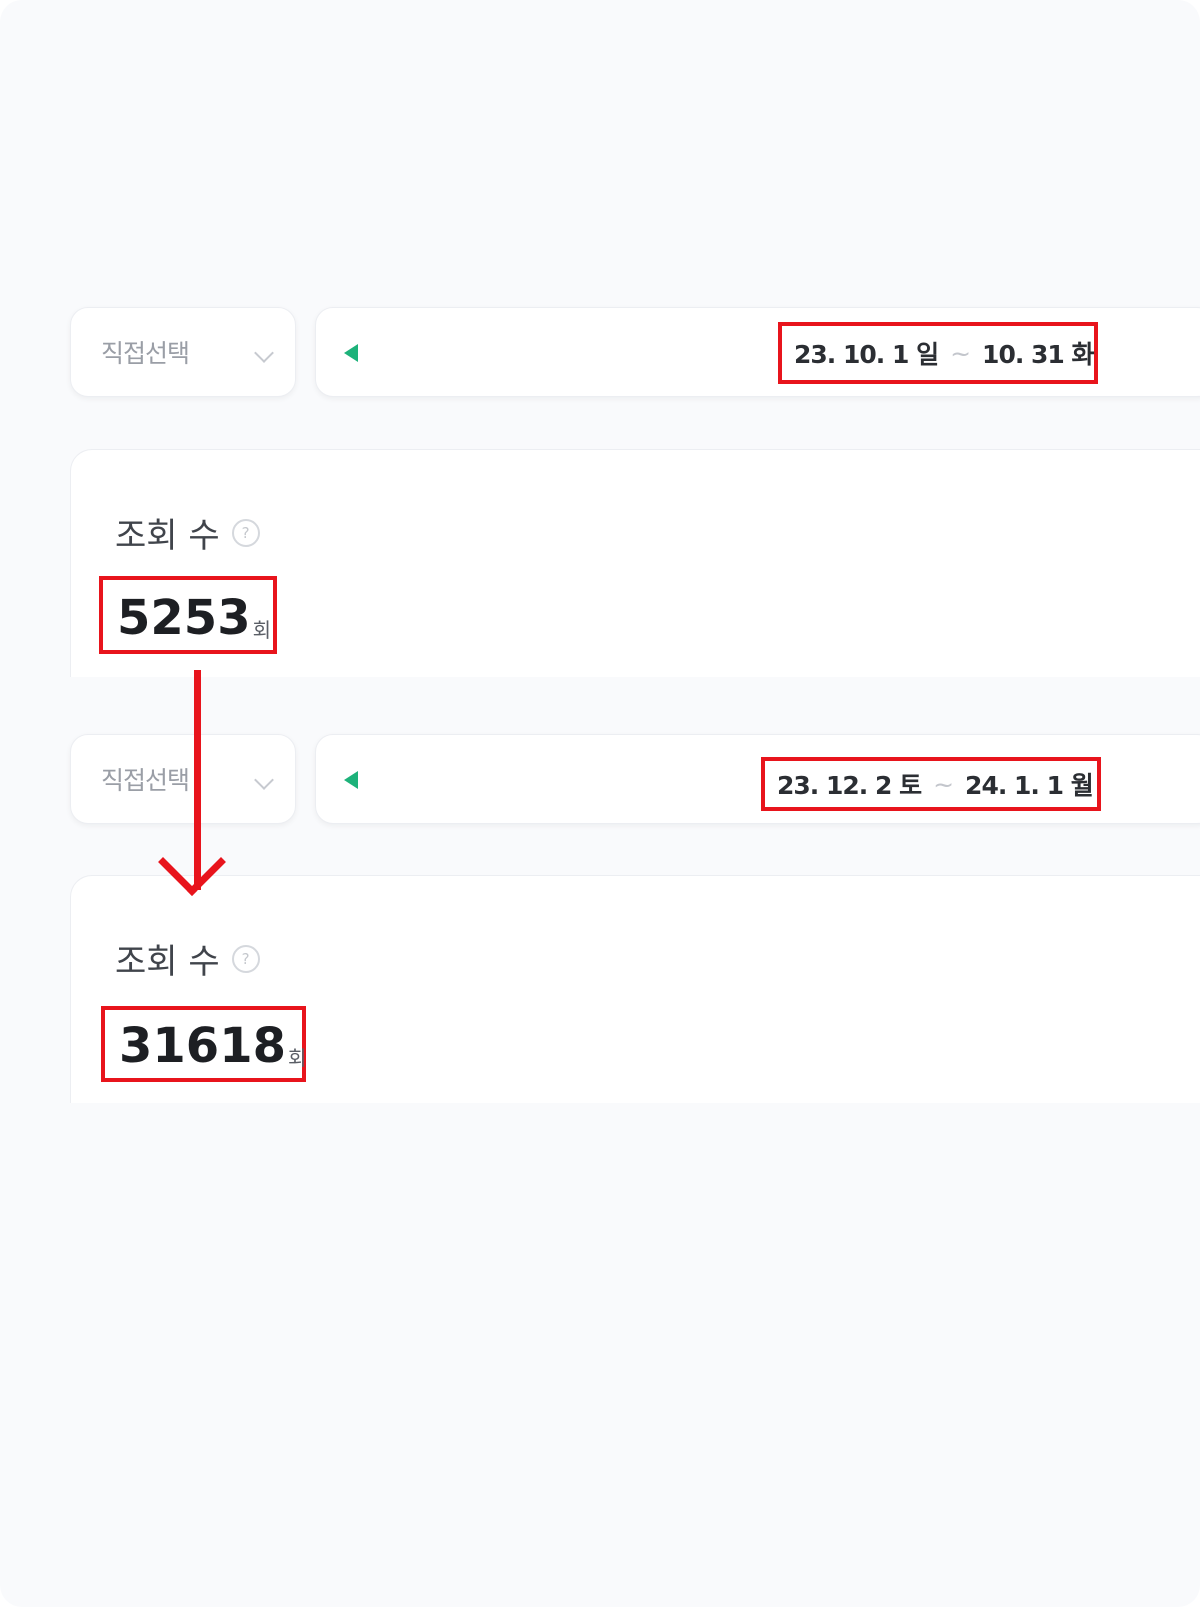 Image resolution: width=1200 pixels, height=1607 pixels. What do you see at coordinates (184, 618) in the screenshot?
I see `stat-value: 5253` at bounding box center [184, 618].